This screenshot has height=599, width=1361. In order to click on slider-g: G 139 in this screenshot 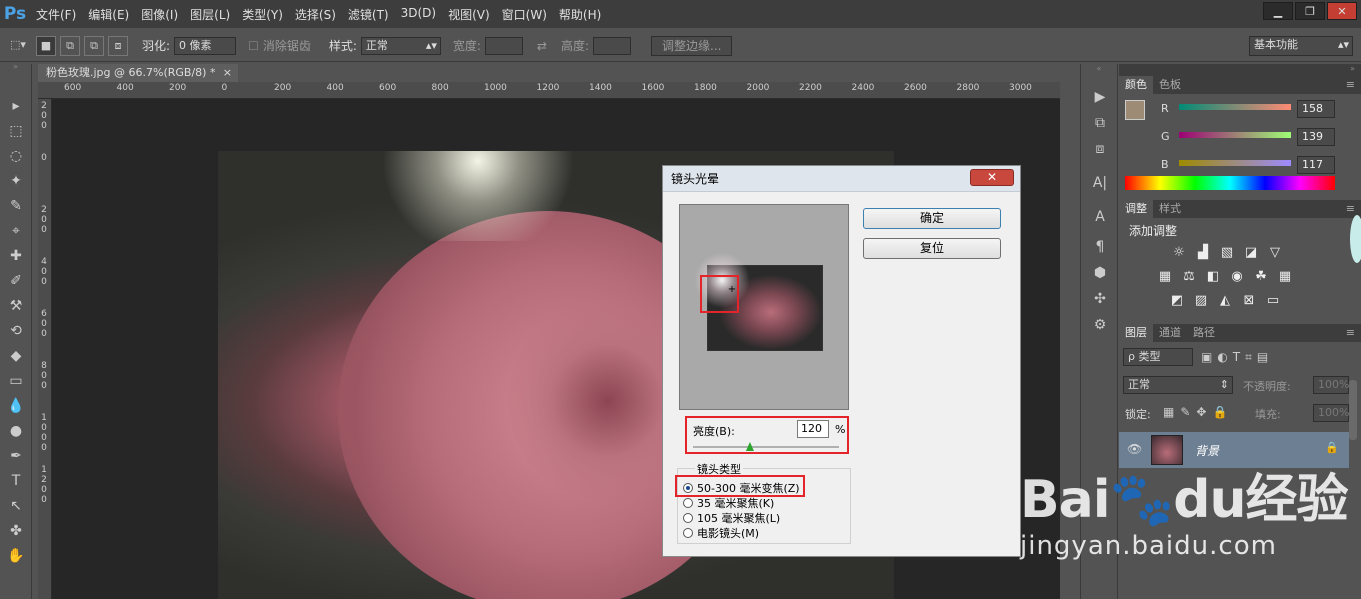, I will do `click(1240, 142)`.